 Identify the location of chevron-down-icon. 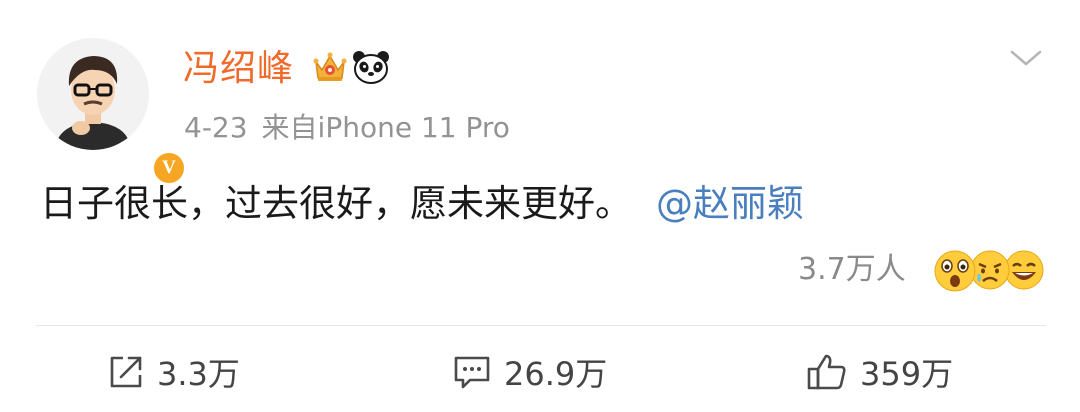
(1026, 58).